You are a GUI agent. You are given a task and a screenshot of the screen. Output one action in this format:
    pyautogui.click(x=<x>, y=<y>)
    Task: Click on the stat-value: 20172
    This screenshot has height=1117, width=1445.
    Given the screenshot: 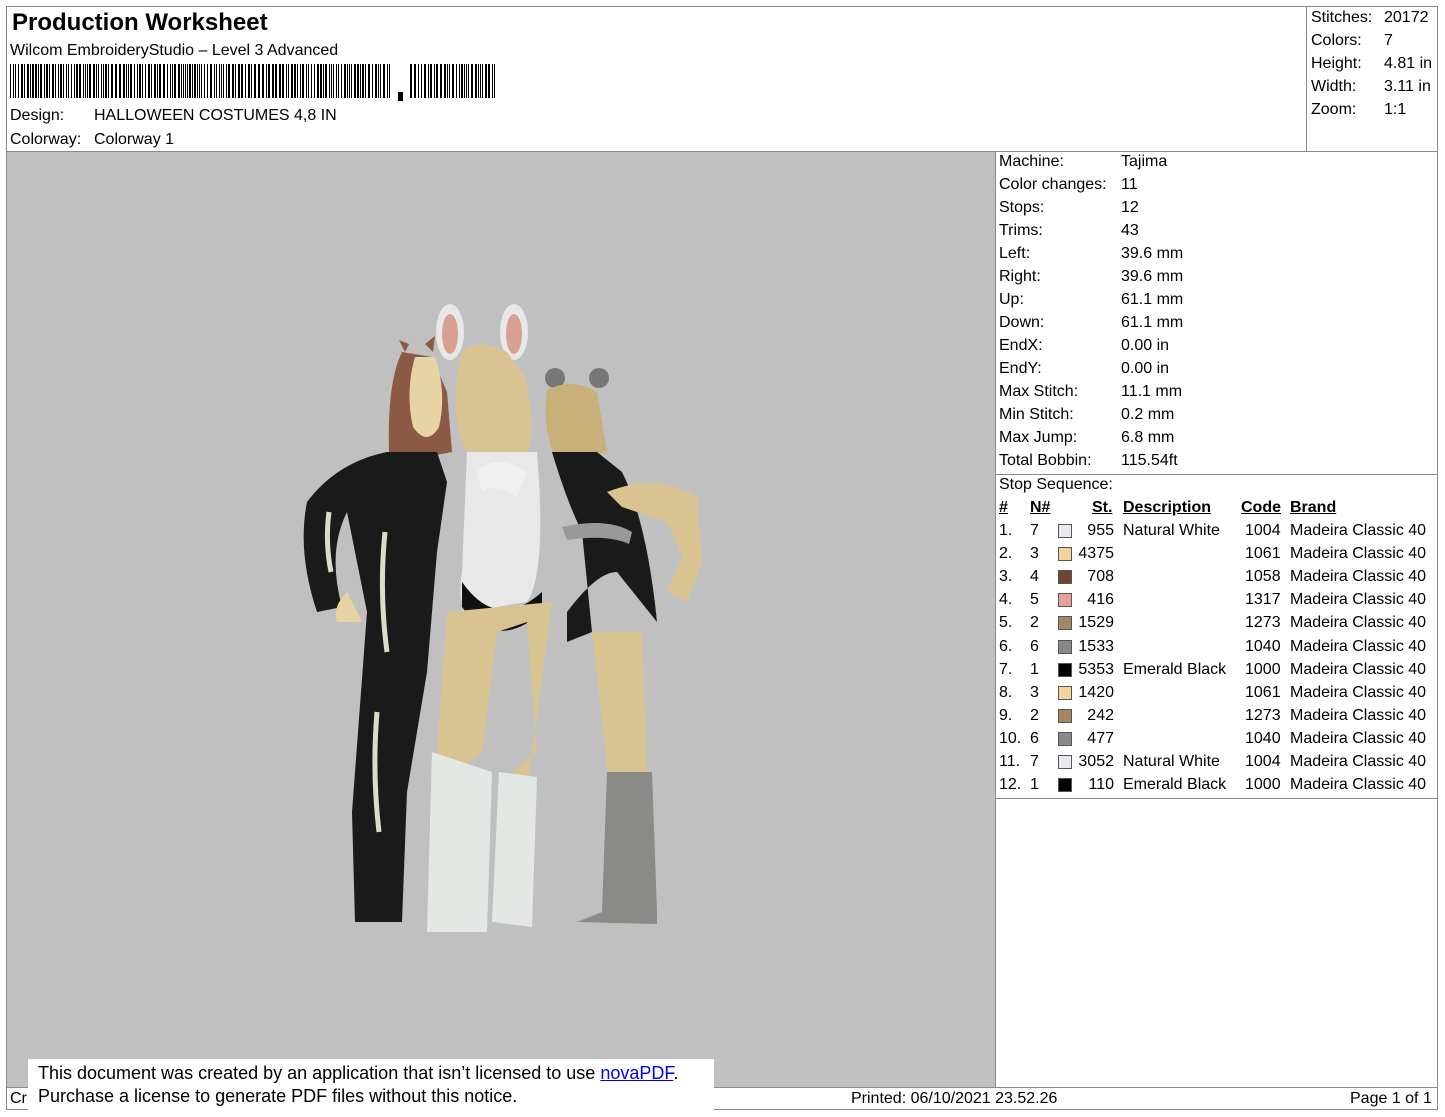 What is the action you would take?
    pyautogui.click(x=1406, y=17)
    